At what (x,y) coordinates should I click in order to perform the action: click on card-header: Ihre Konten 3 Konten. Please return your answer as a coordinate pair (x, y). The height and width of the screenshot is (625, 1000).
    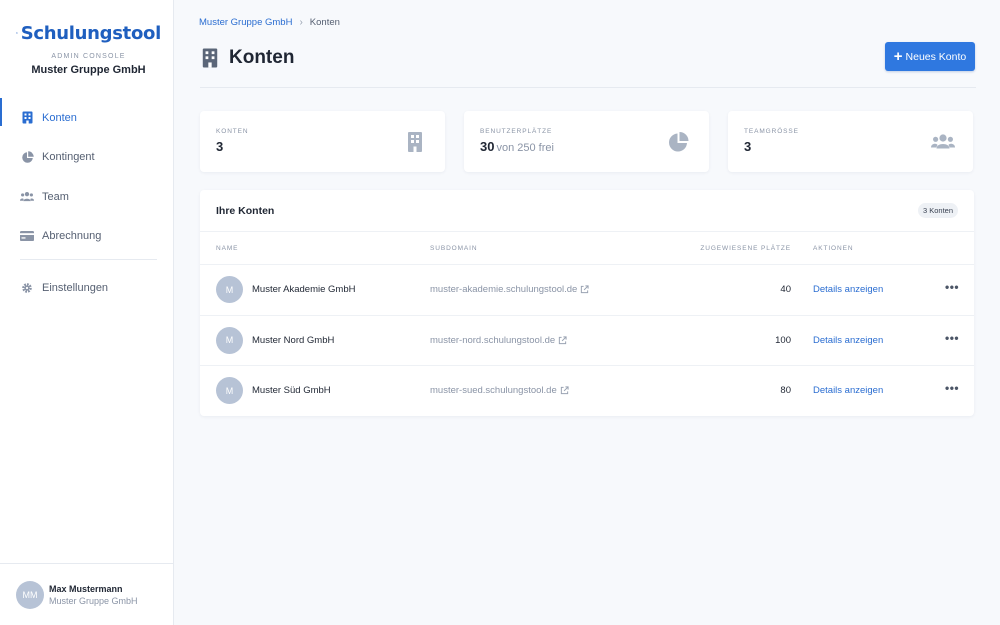
    Looking at the image, I should click on (587, 211).